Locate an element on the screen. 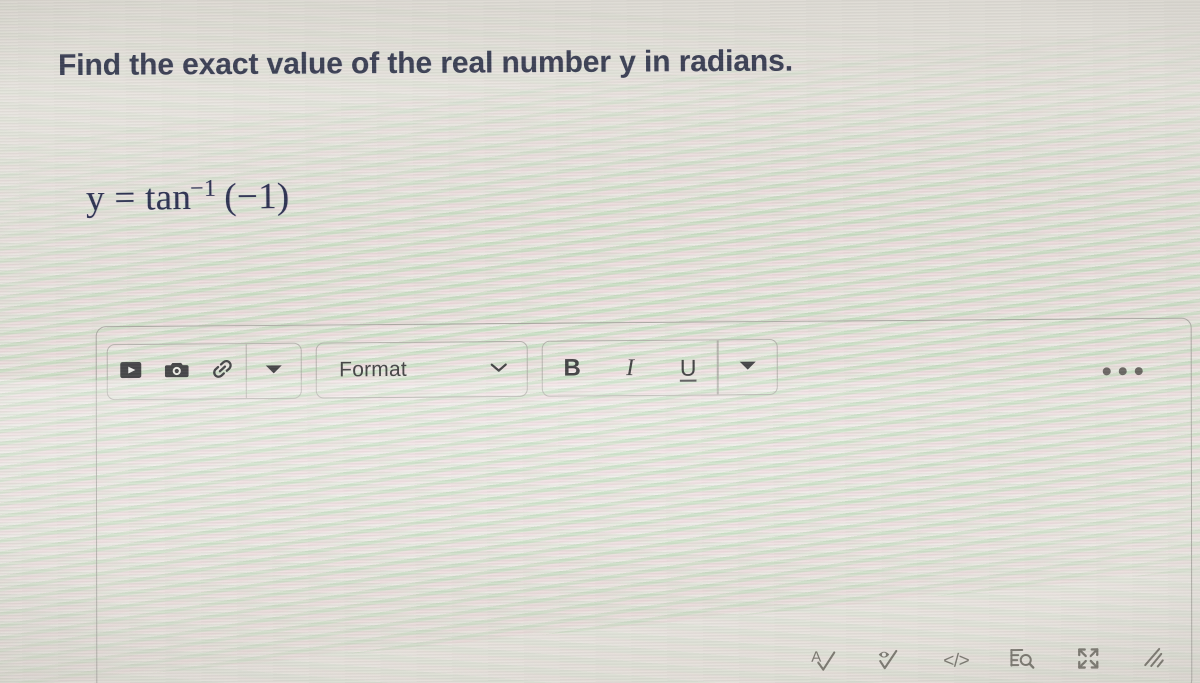  camera-icon is located at coordinates (177, 371).